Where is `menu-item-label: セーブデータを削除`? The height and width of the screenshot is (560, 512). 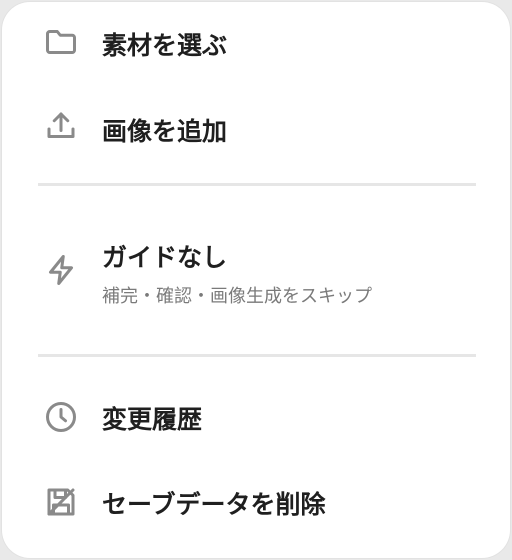
menu-item-label: セーブデータを削除 is located at coordinates (214, 504).